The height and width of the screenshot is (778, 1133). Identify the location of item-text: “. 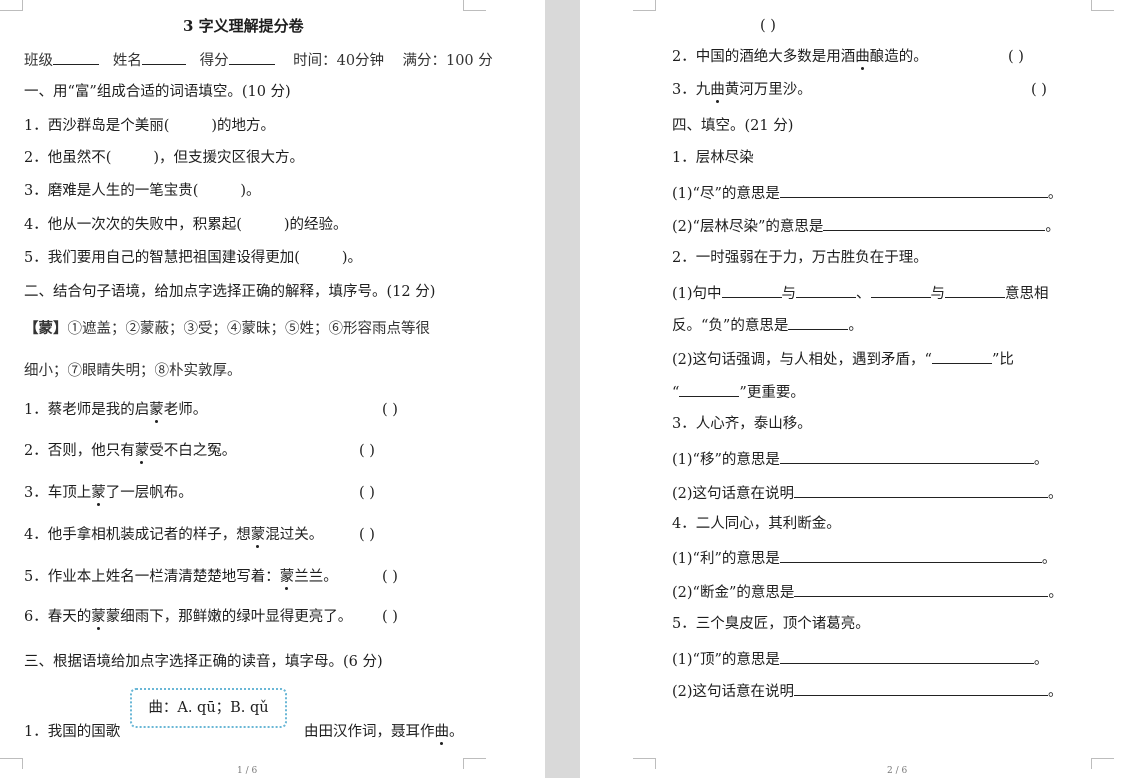
(676, 393).